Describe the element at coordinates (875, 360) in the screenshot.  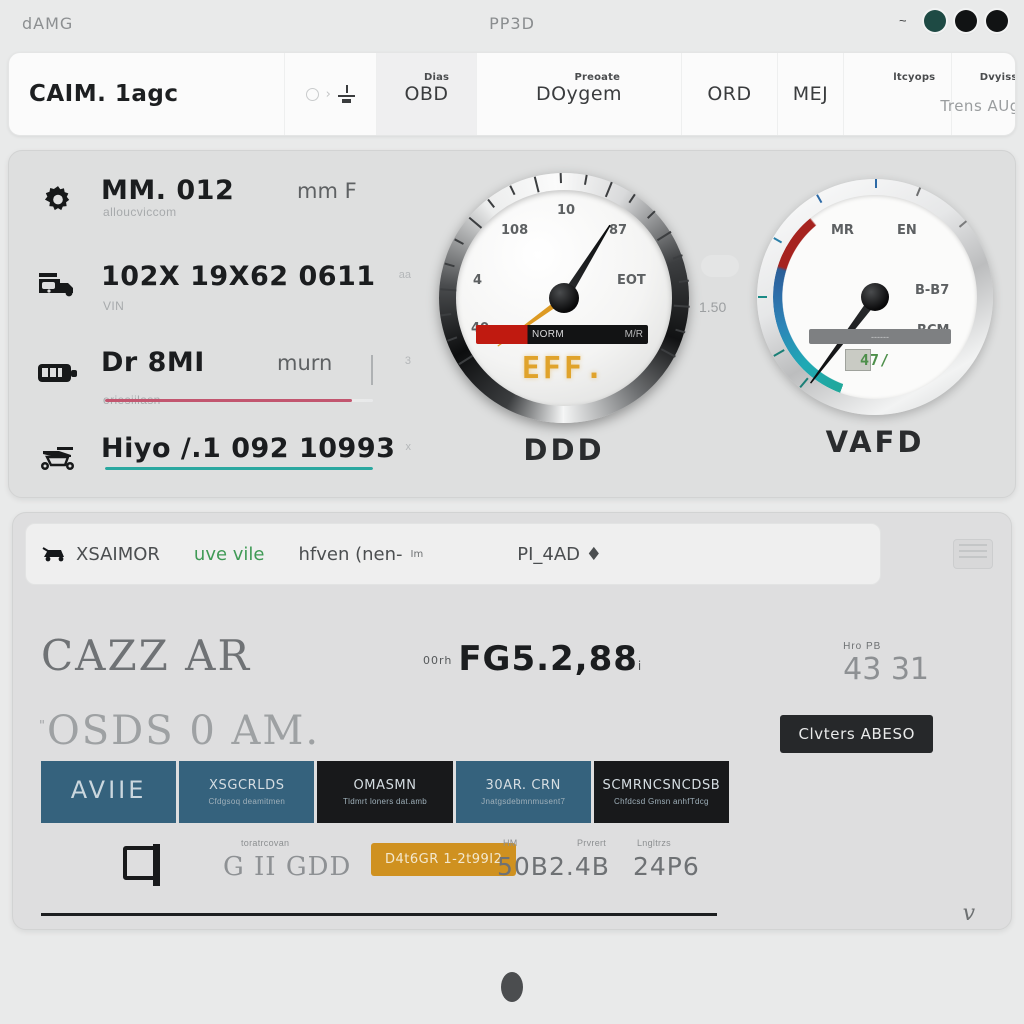
I see `gauge-right-lcd: 47/` at that location.